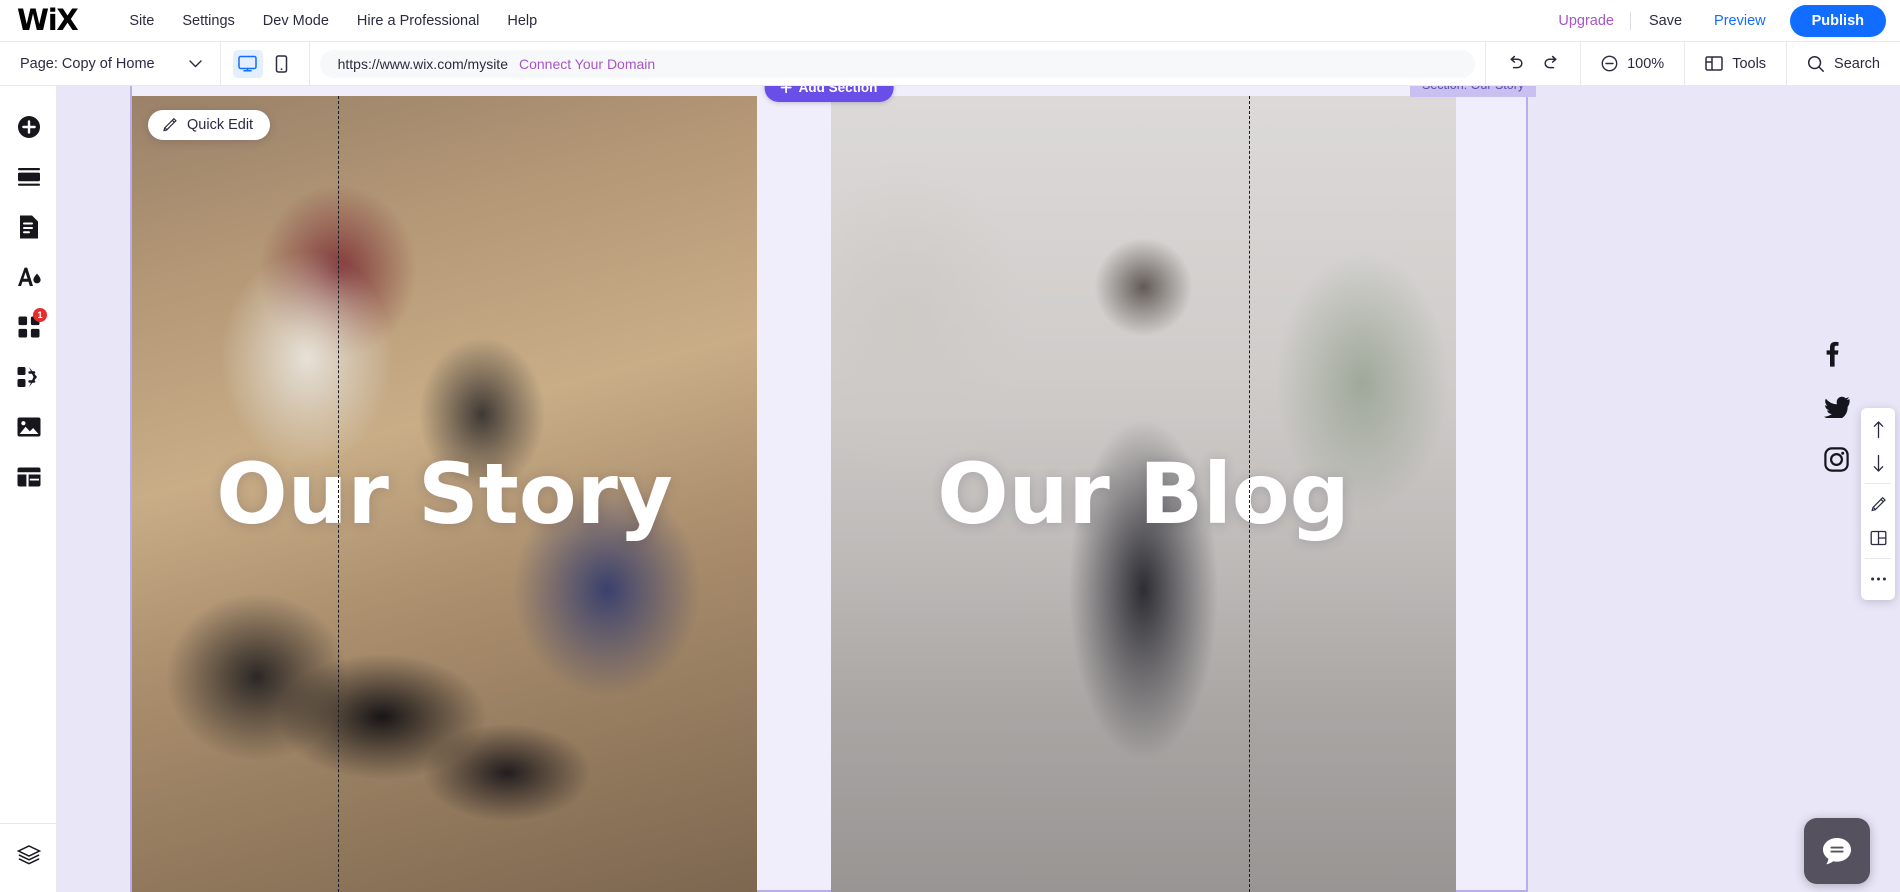 This screenshot has height=892, width=1900. I want to click on twitter-icon, so click(1837, 407).